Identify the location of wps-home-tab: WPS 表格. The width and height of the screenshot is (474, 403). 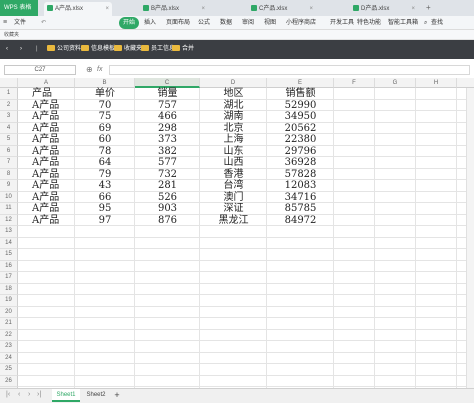
(19, 8).